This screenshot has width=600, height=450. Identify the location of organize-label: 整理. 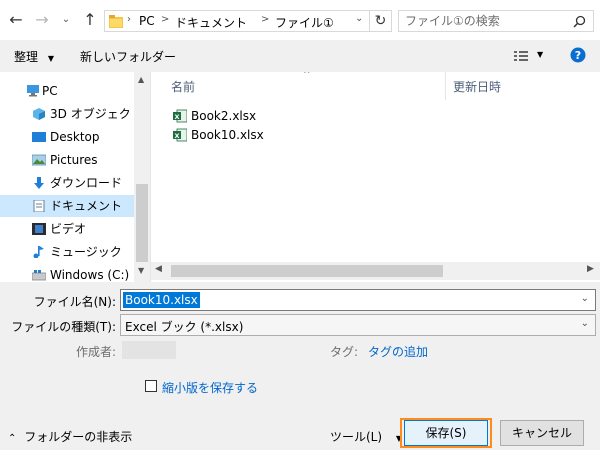
(26, 57).